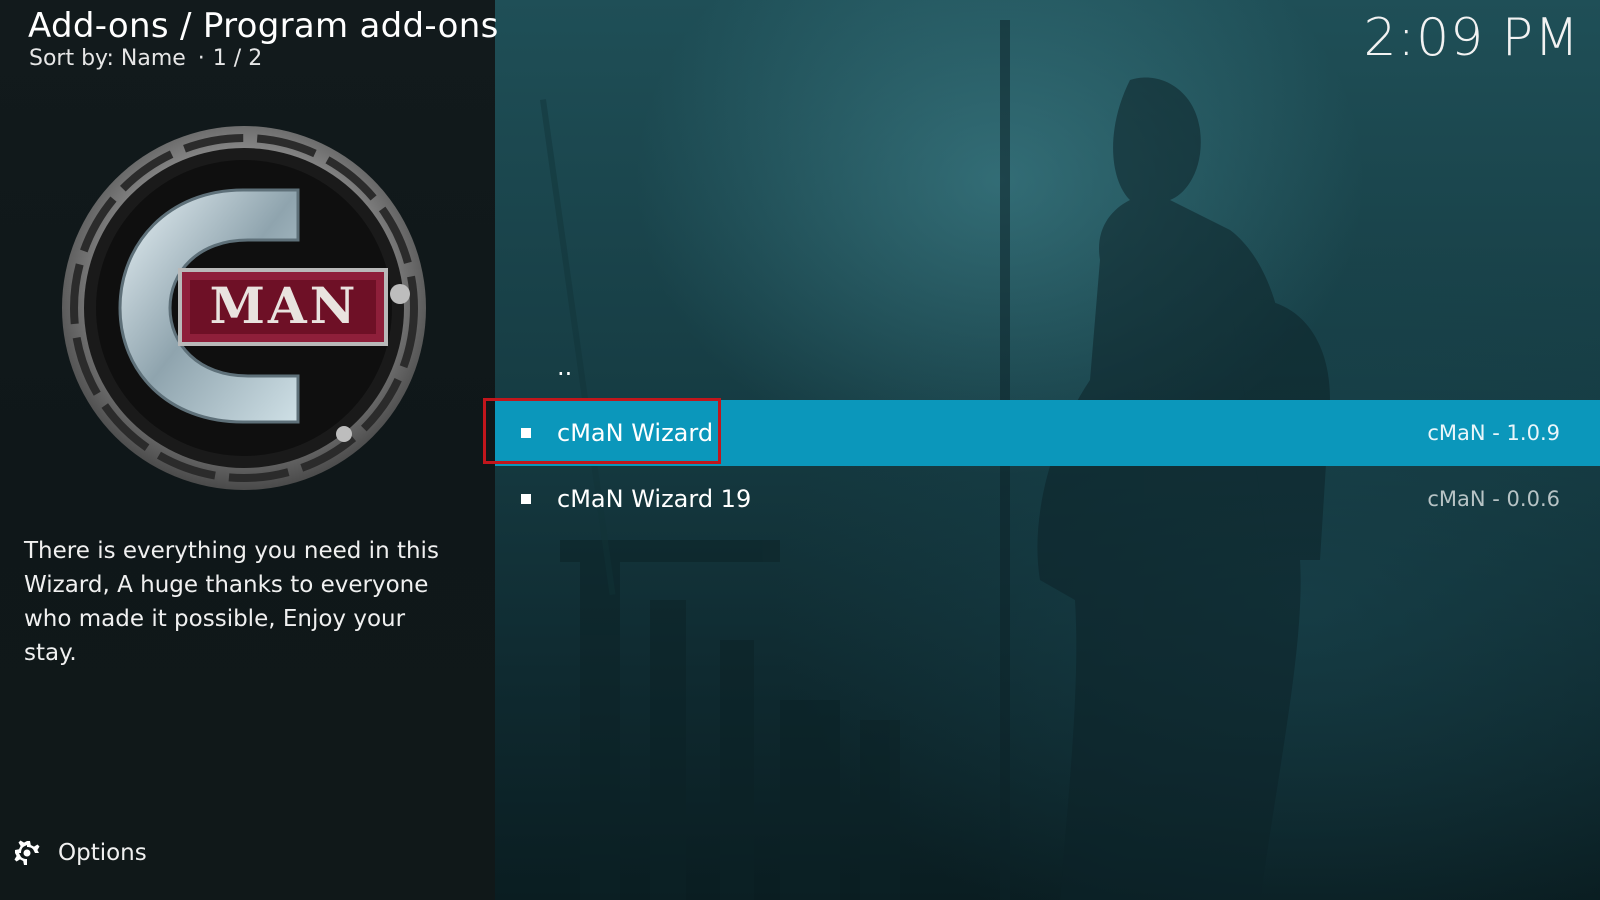  What do you see at coordinates (27, 852) in the screenshot?
I see `gear-icon` at bounding box center [27, 852].